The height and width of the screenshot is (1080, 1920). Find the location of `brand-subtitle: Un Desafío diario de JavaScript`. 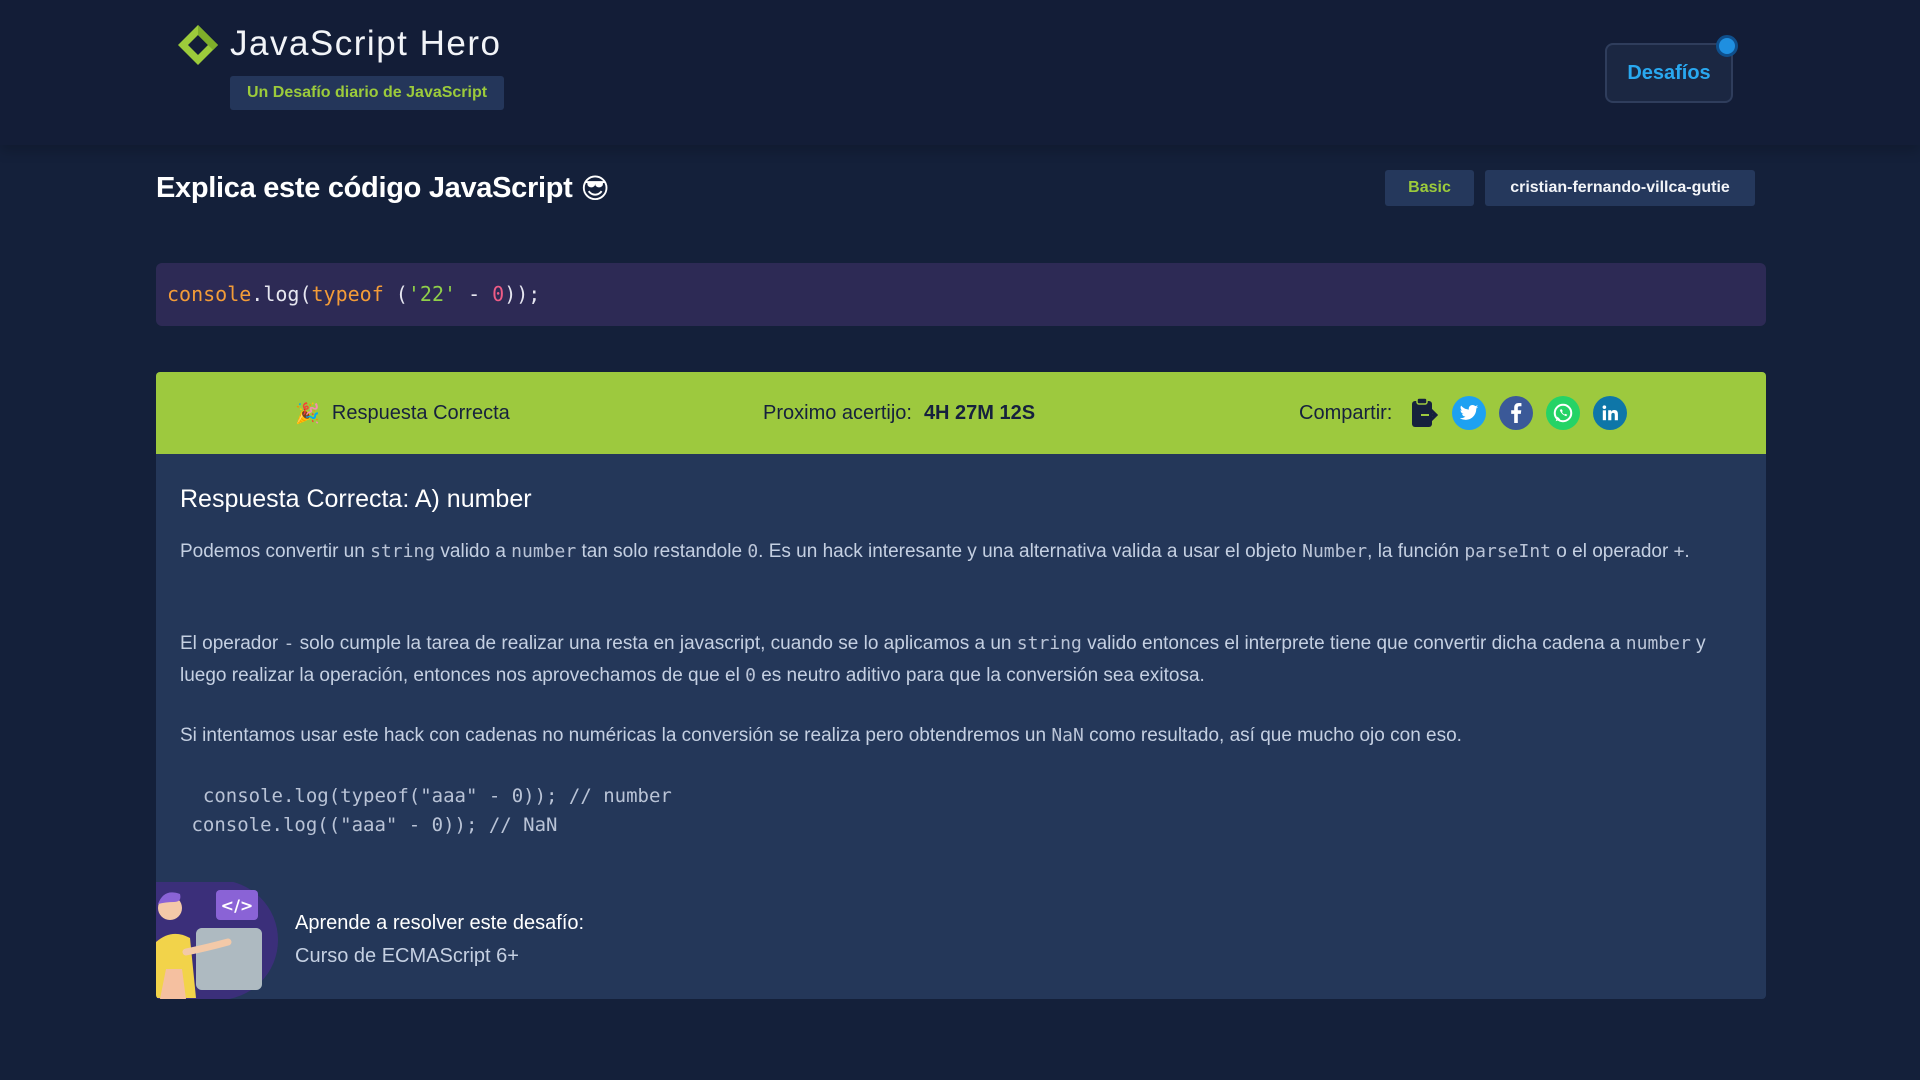

brand-subtitle: Un Desafío diario de JavaScript is located at coordinates (367, 93).